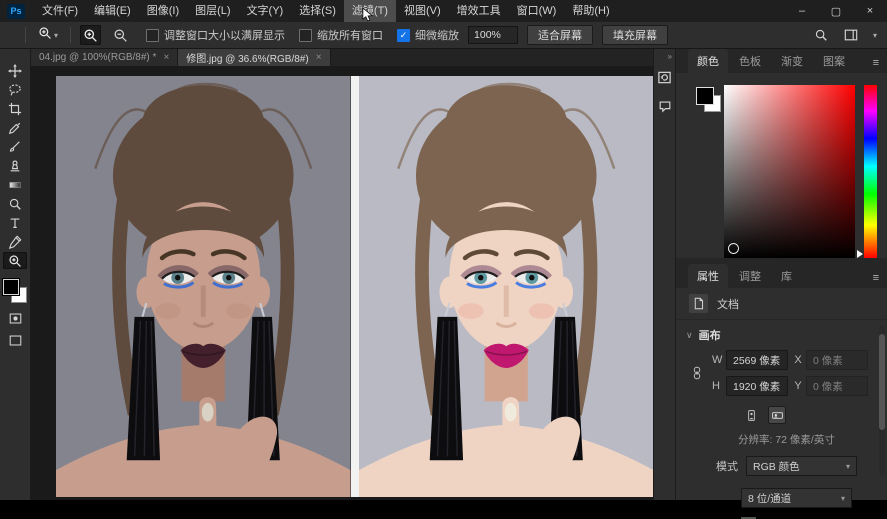 Image resolution: width=887 pixels, height=519 pixels. Describe the element at coordinates (212, 11) in the screenshot. I see `menu-图层(L): 图层(L)` at that location.